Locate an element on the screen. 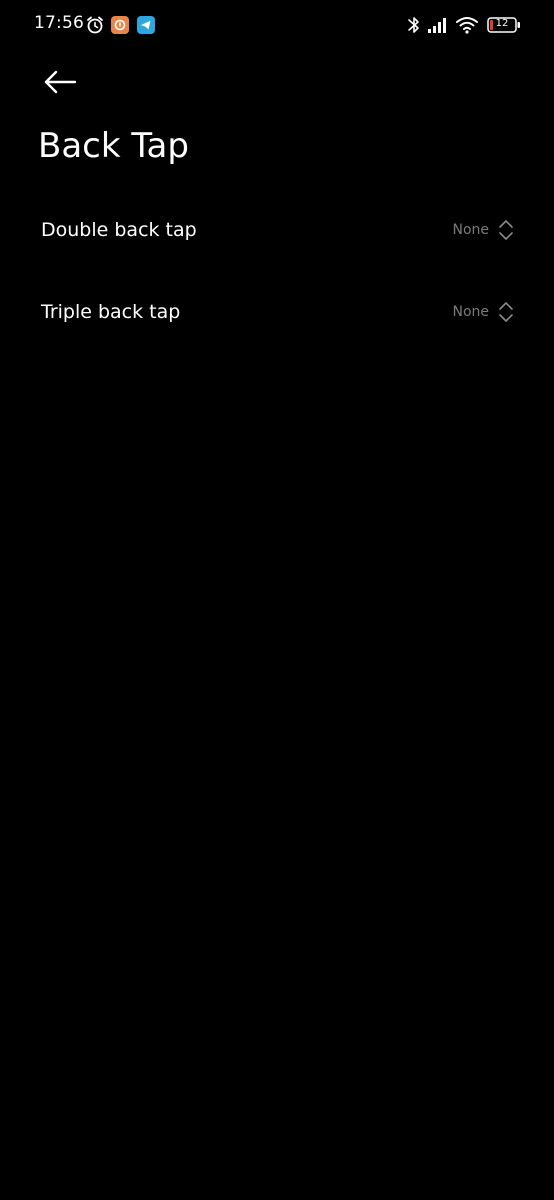 Image resolution: width=554 pixels, height=1200 pixels. battery-icon: 12 is located at coordinates (504, 25).